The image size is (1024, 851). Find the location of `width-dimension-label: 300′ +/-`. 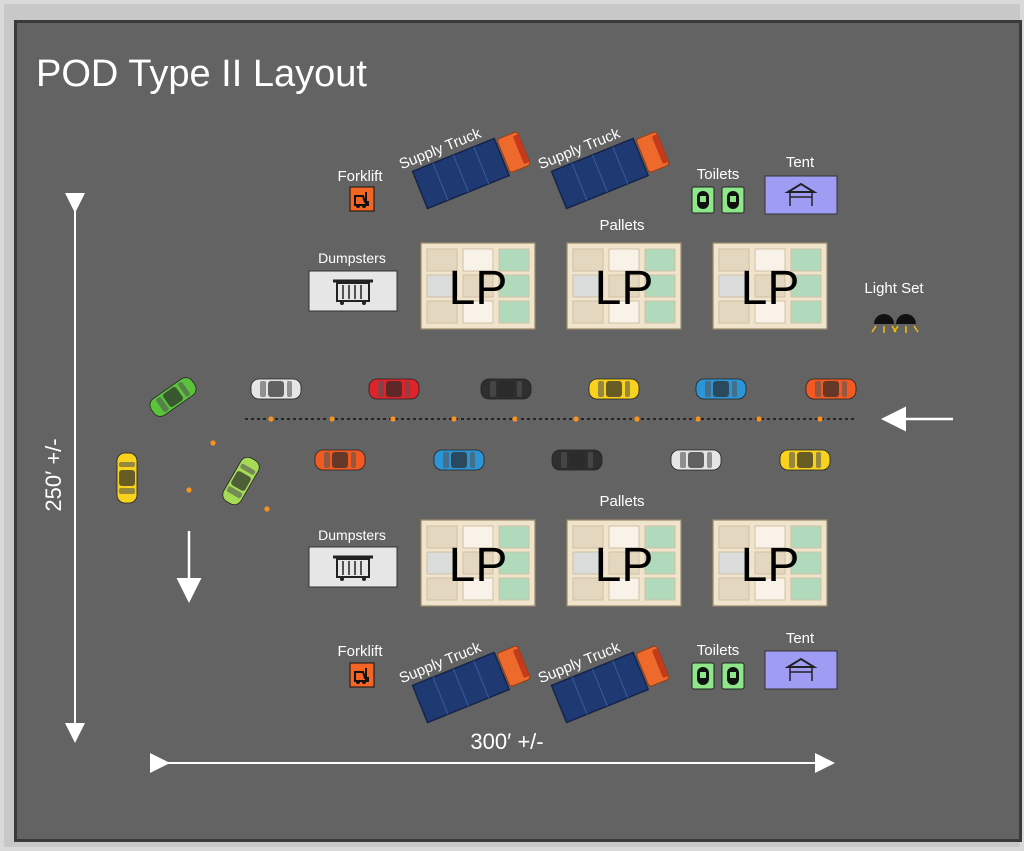

width-dimension-label: 300′ +/- is located at coordinates (506, 741).